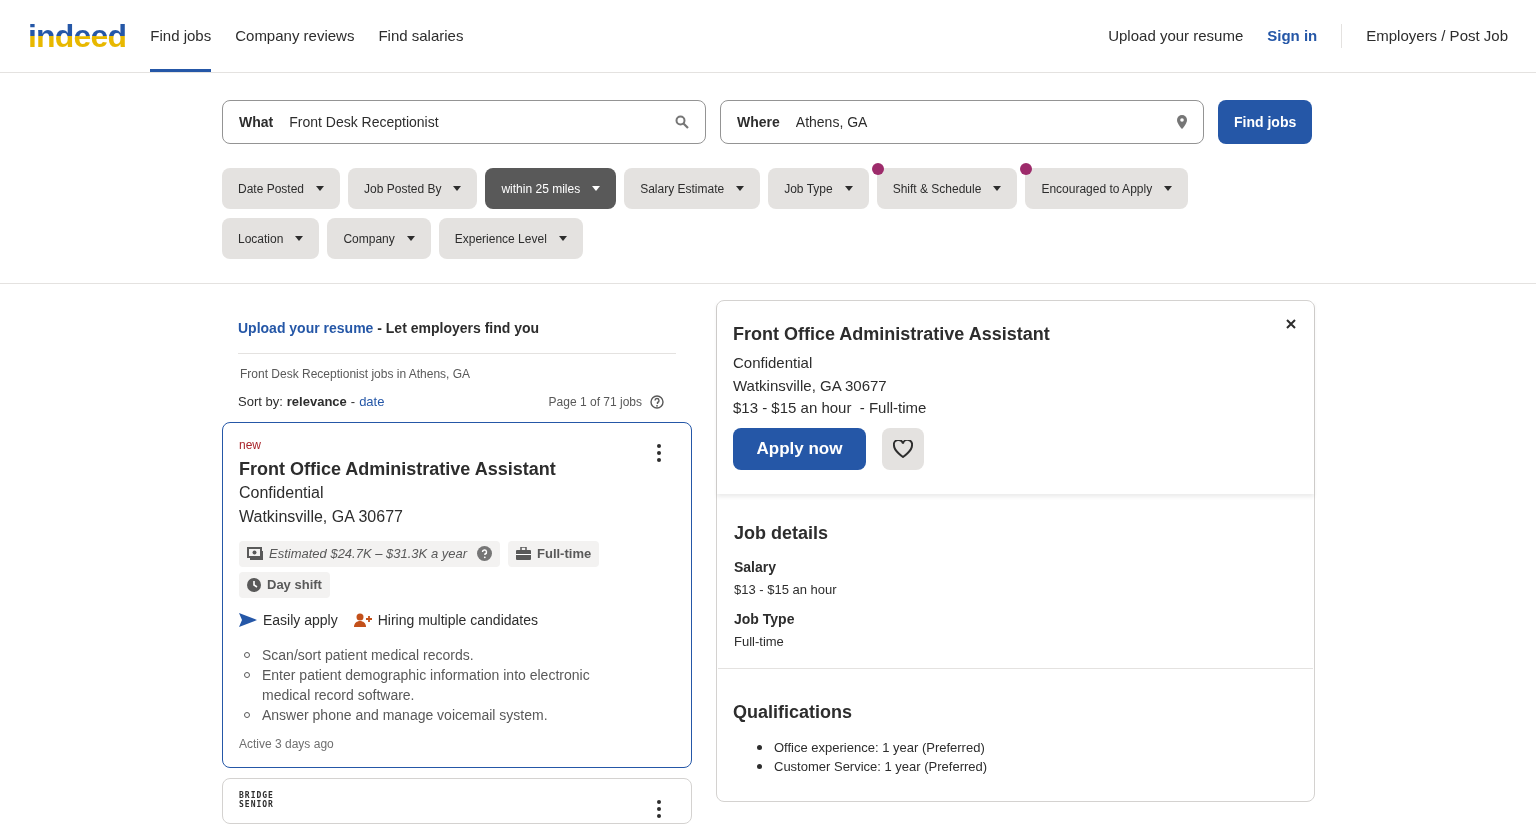  I want to click on job-snippet: Answer phone and manage voicemail system., so click(405, 715).